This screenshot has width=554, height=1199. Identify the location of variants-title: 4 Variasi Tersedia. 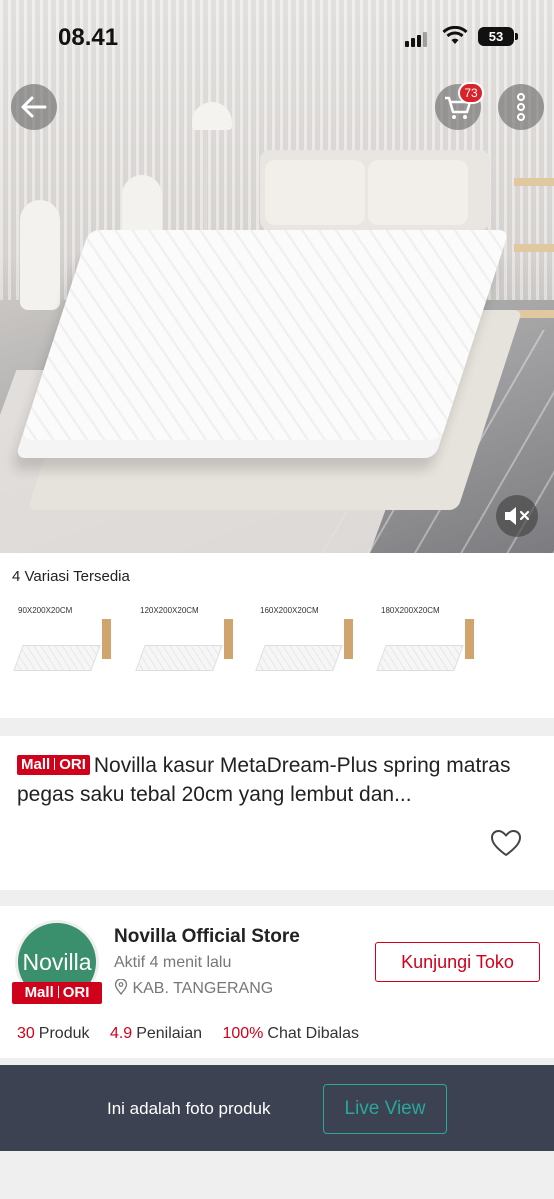
(71, 576).